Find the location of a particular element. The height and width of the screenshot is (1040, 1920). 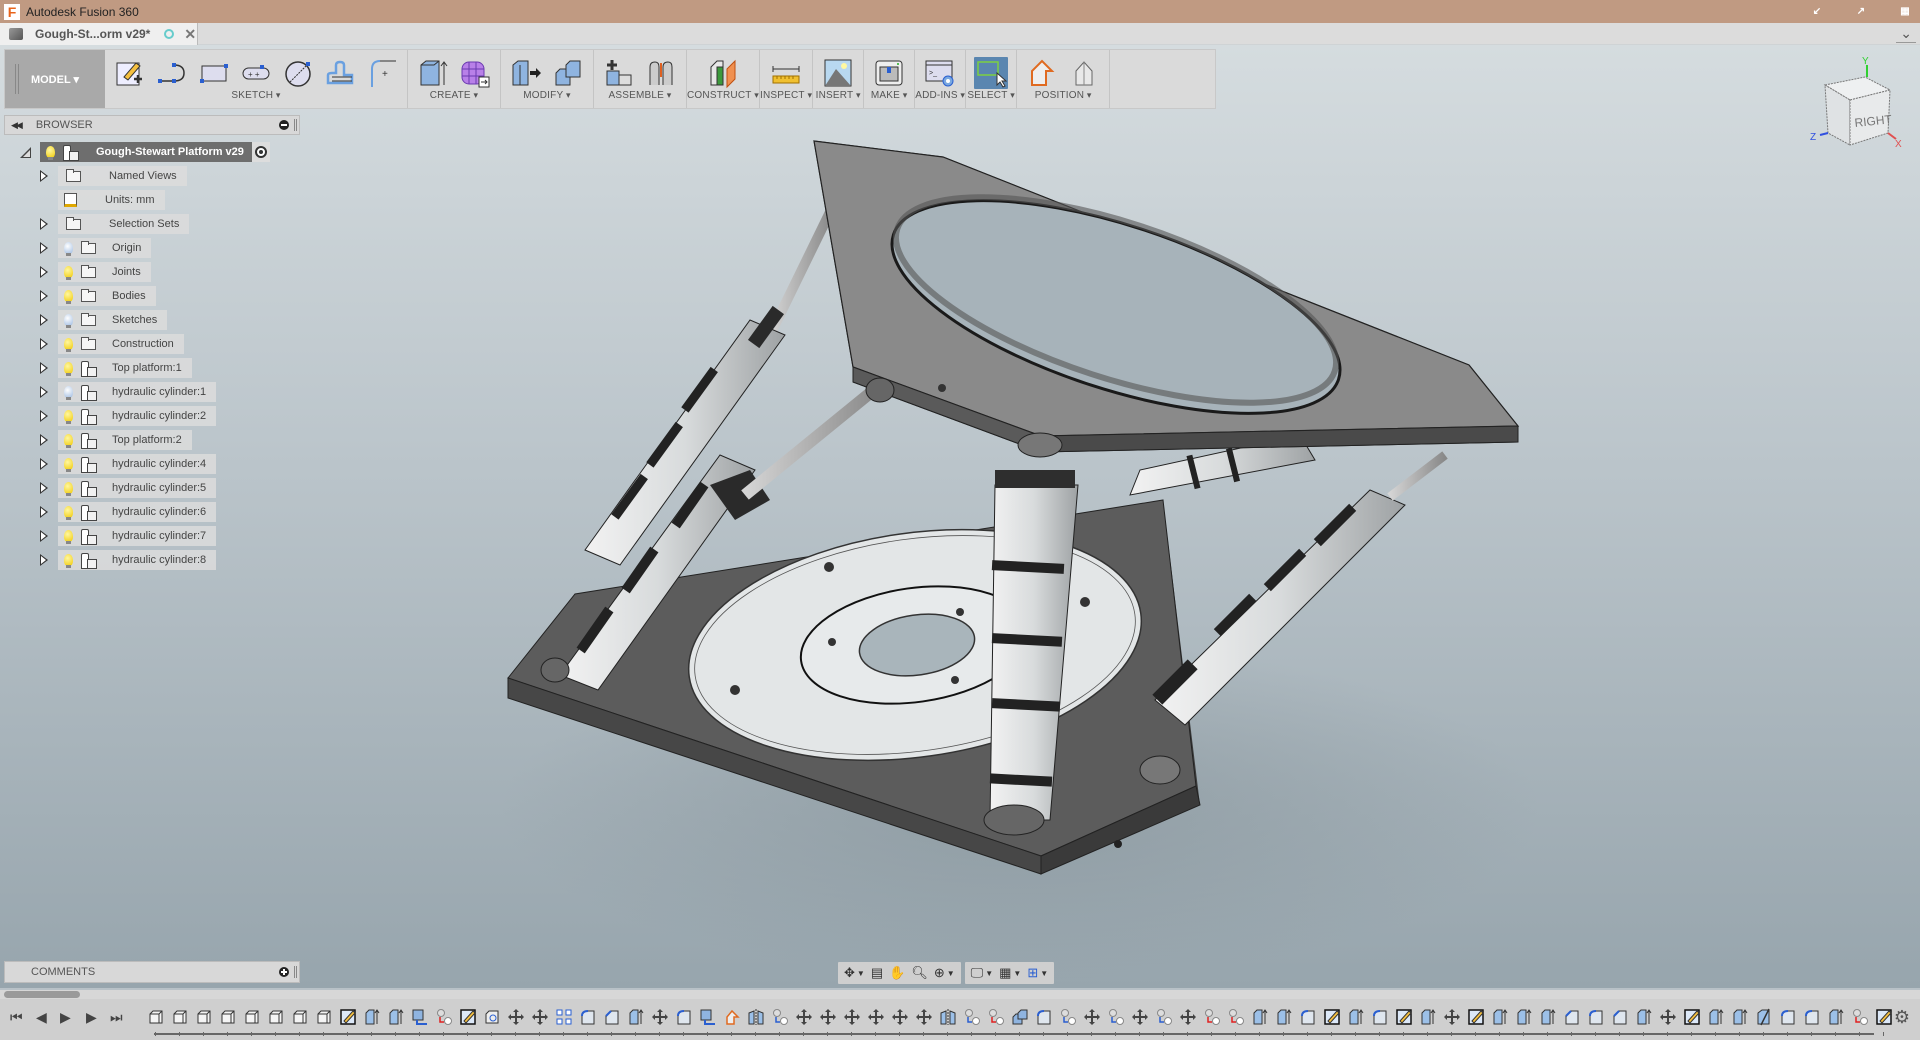

root-pill: Gough-Stewart Platform v29 is located at coordinates (146, 152).